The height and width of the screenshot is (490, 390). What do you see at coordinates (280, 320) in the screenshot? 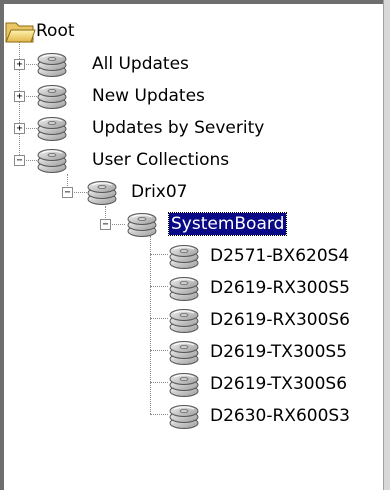
I see `tree-leaf-label: D2619-RX300S6` at bounding box center [280, 320].